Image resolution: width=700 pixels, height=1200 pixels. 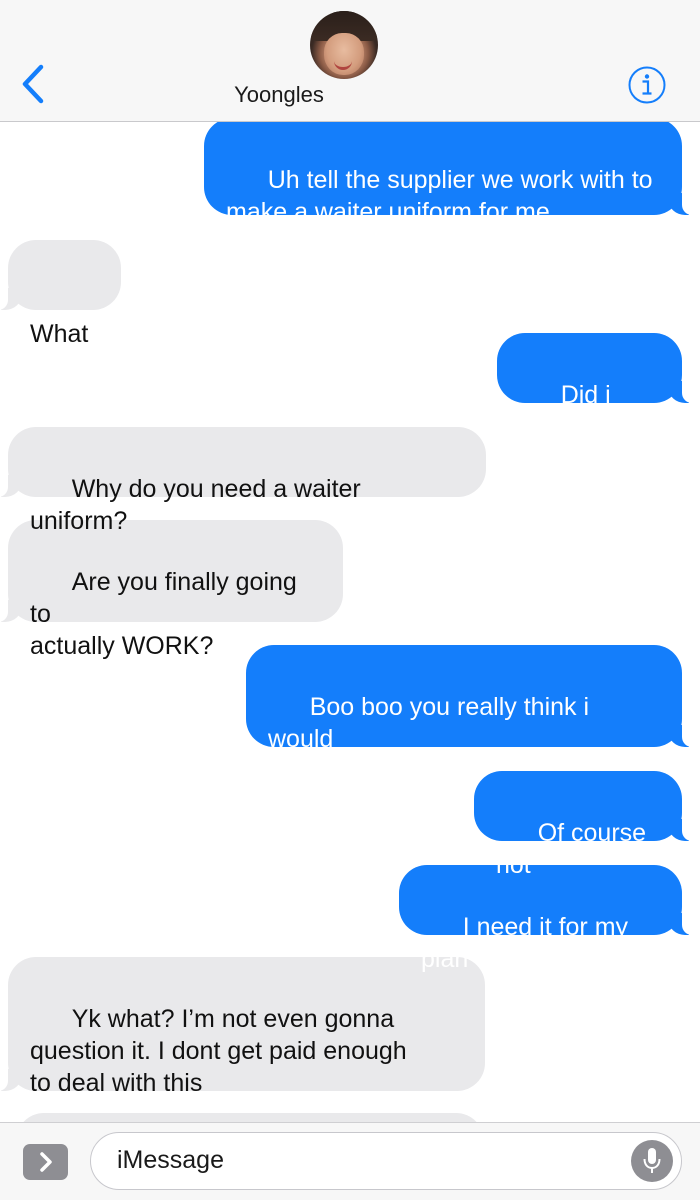 I want to click on info-button, so click(x=647, y=85).